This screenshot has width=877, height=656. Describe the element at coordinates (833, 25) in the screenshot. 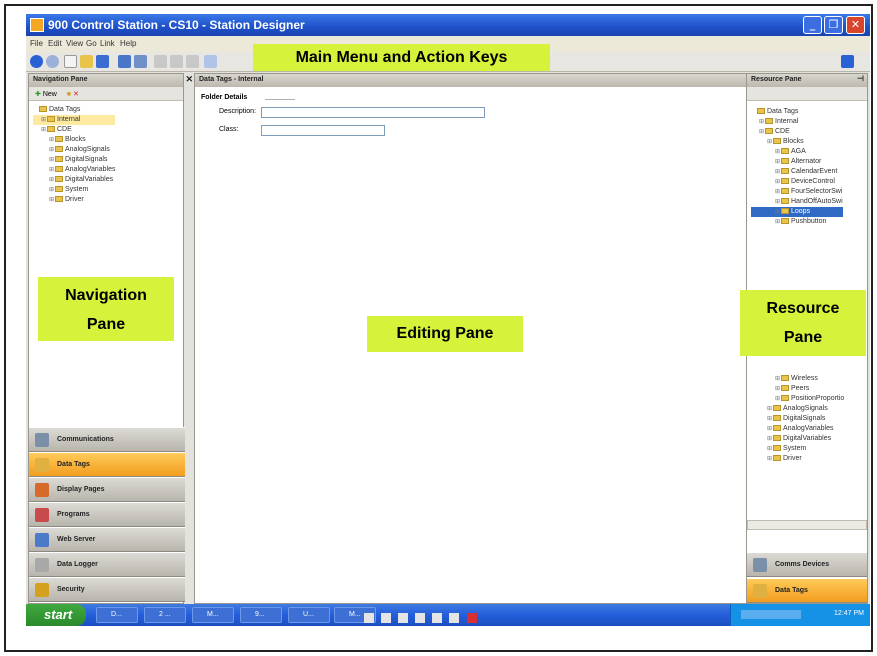

I see `maximize-button: ❐` at that location.